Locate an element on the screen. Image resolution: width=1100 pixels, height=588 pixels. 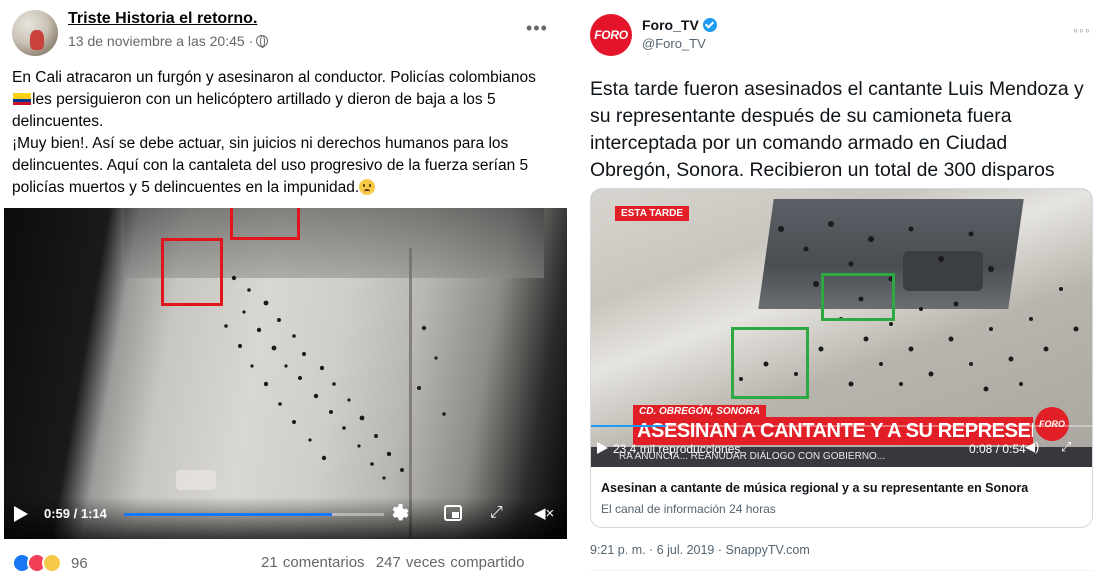
fullscreen-icon: ⤢ is located at coordinates (1066, 447).